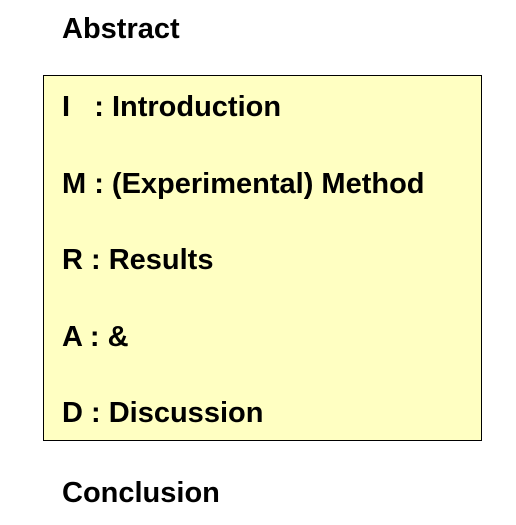 This screenshot has height=525, width=516. I want to click on imrad-row-method: M : (Experimental) Method, so click(243, 184).